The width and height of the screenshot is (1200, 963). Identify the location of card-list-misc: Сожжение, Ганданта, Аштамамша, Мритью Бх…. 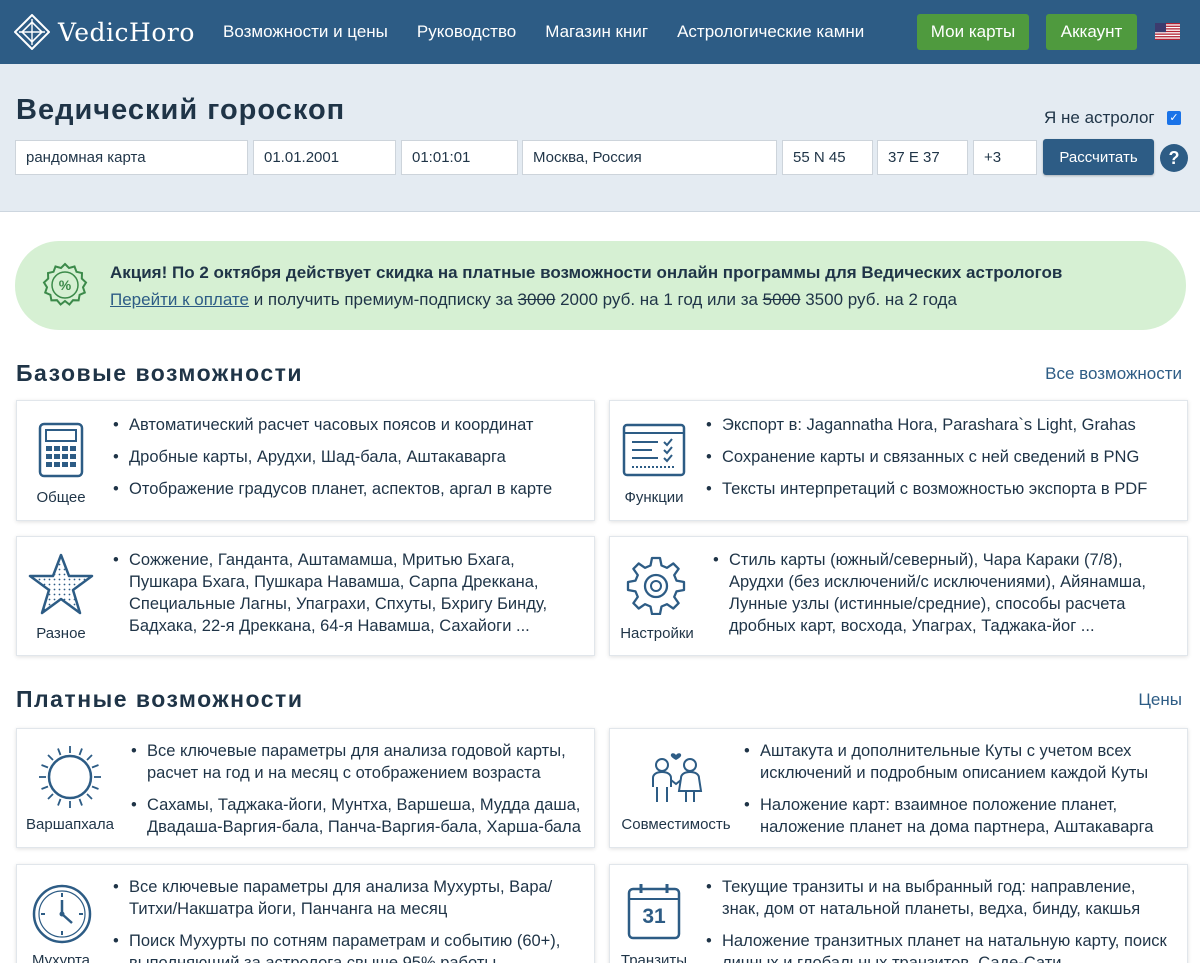
(336, 593).